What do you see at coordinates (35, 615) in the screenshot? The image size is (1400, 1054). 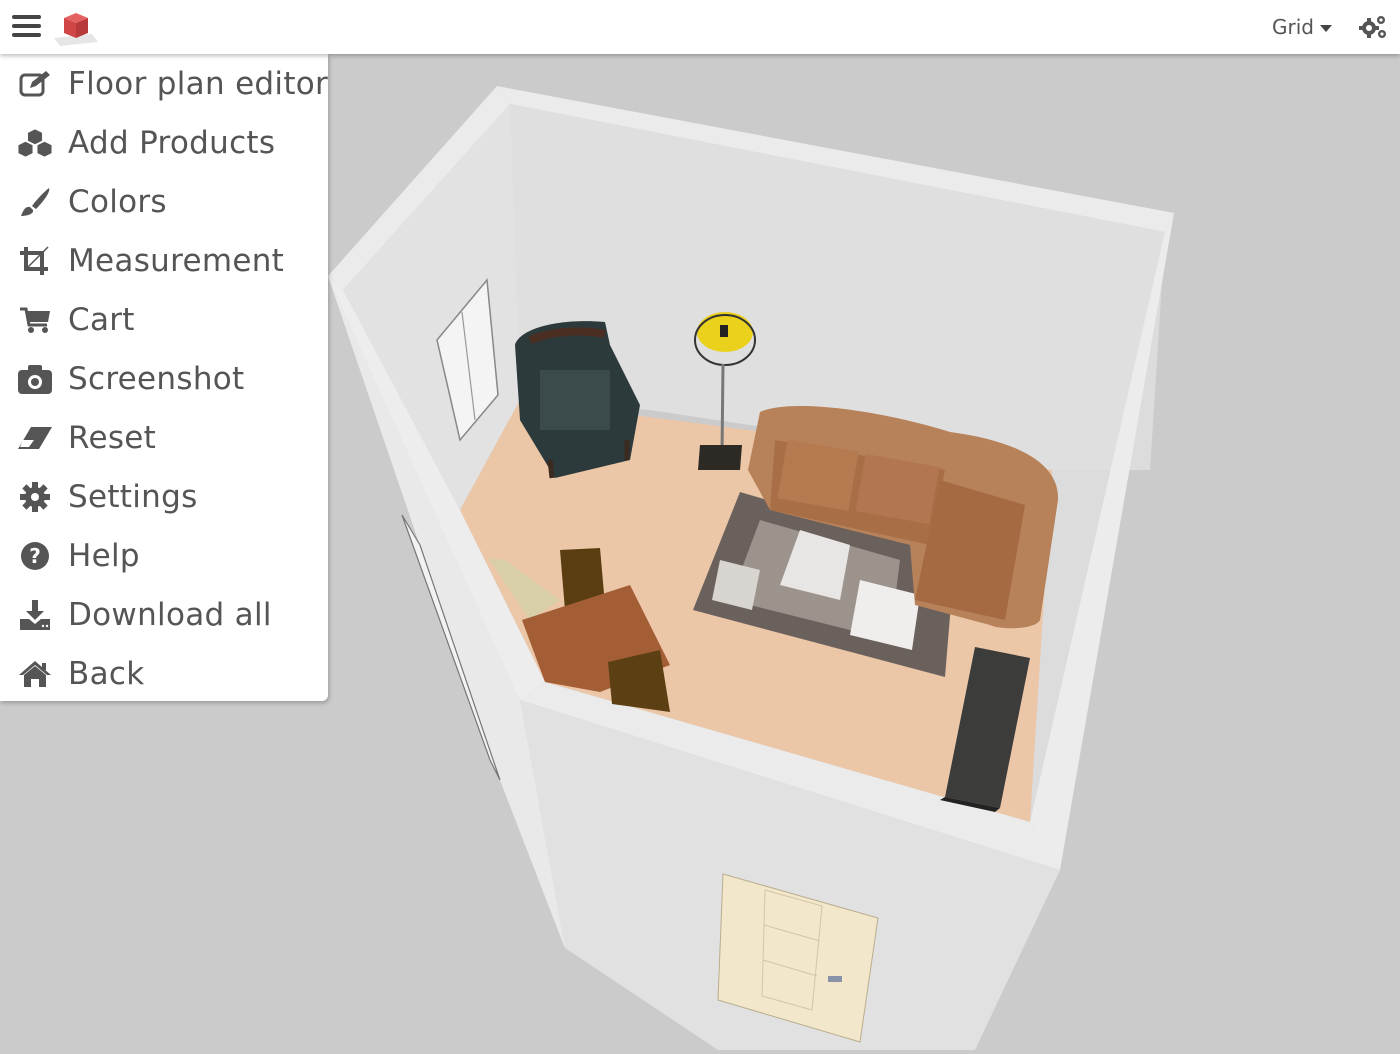 I see `download-icon` at bounding box center [35, 615].